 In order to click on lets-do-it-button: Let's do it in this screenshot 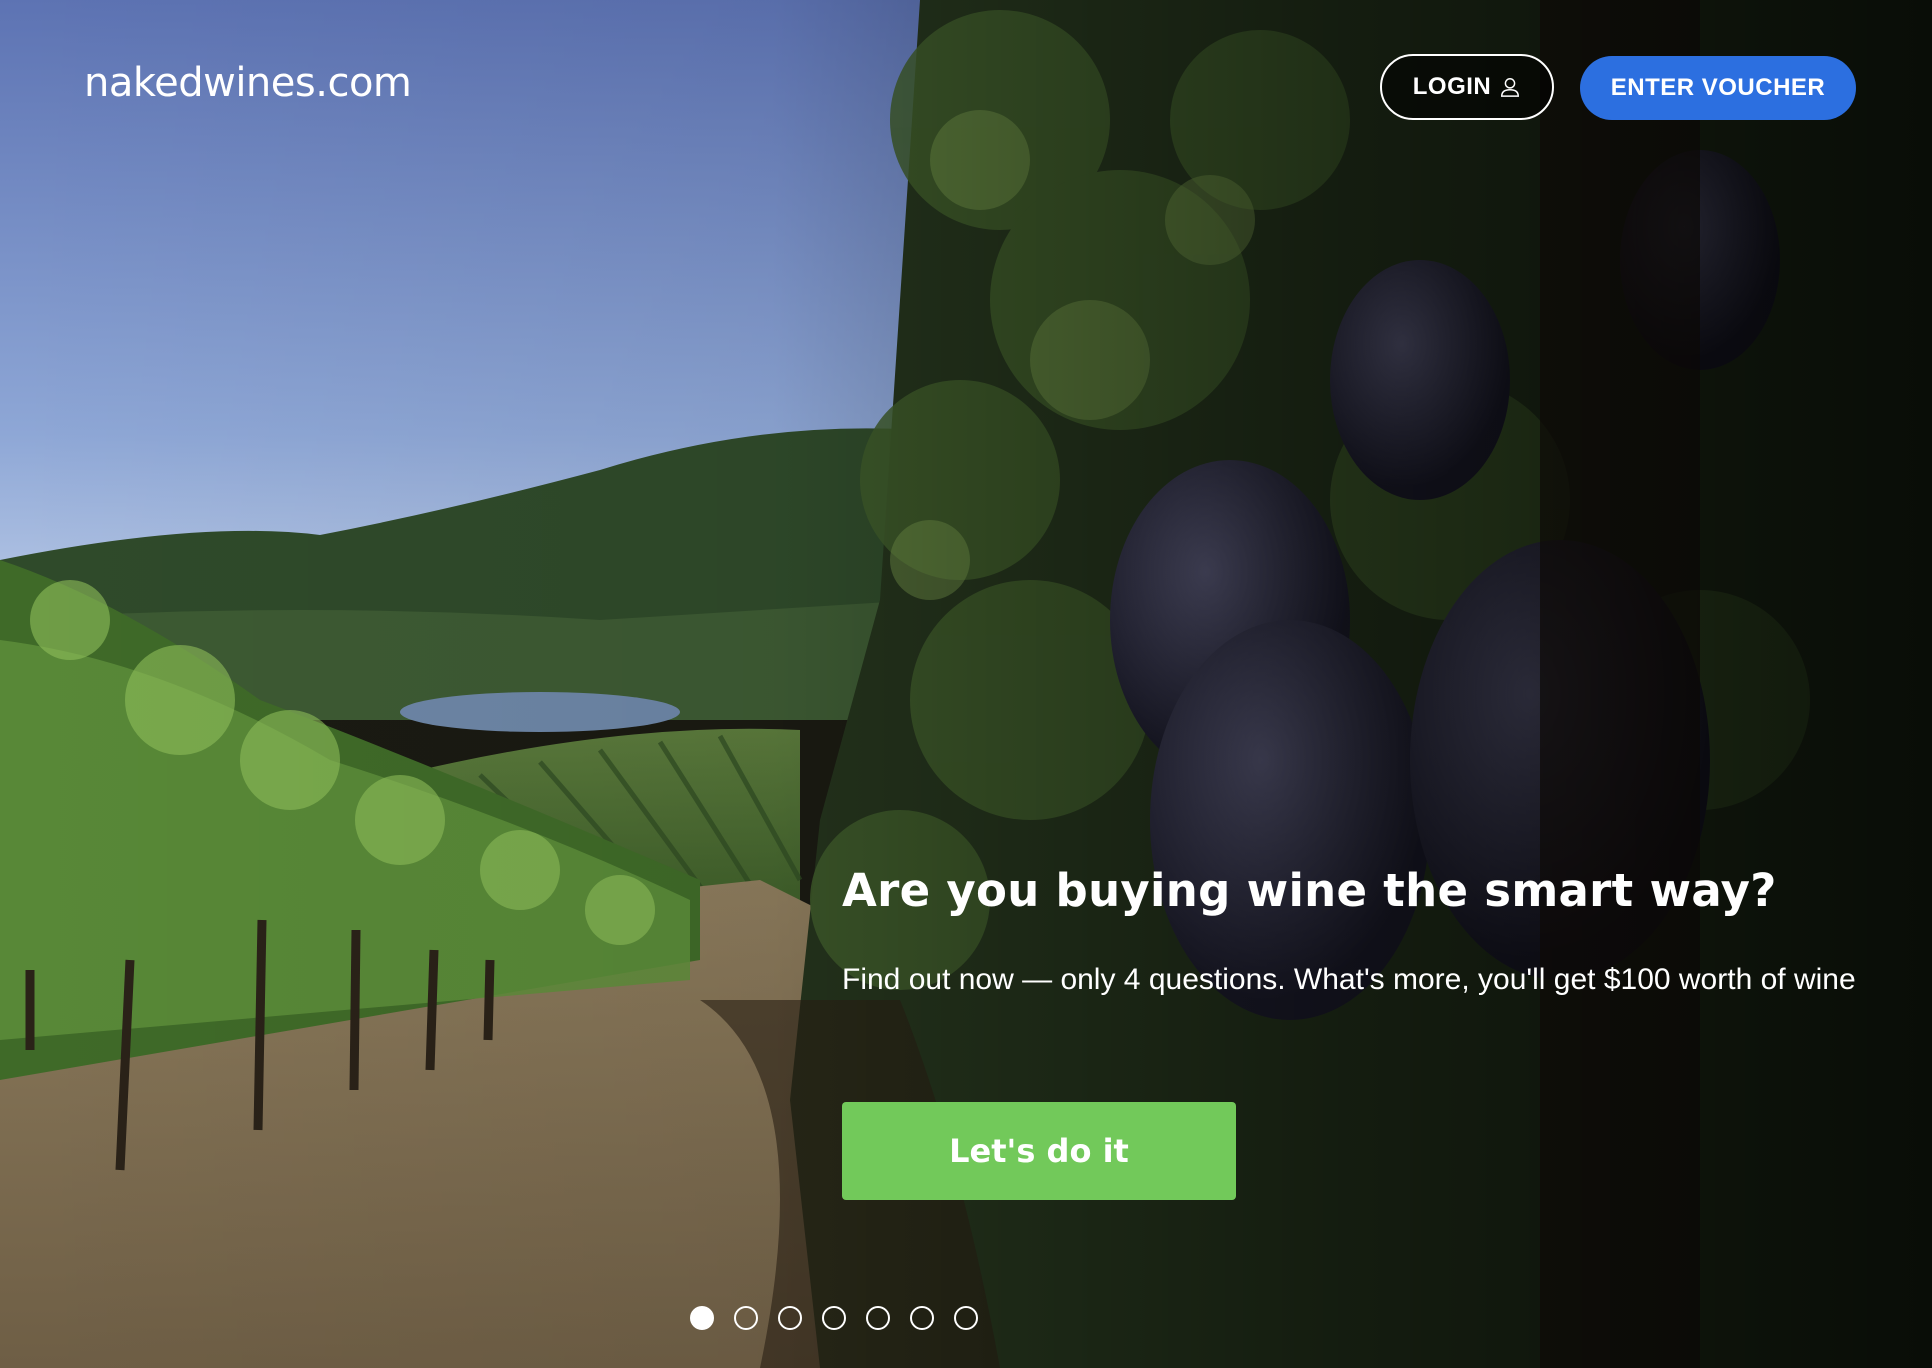, I will do `click(1039, 1151)`.